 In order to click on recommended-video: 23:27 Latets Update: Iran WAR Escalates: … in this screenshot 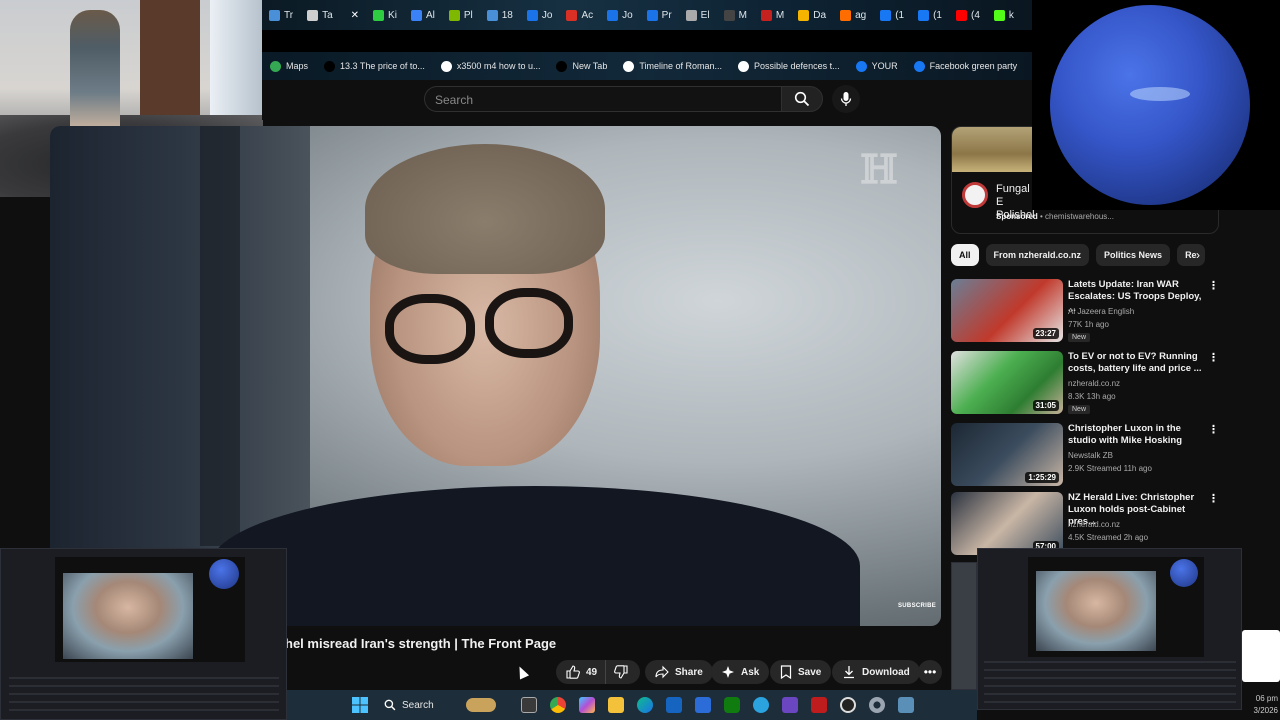, I will do `click(1086, 312)`.